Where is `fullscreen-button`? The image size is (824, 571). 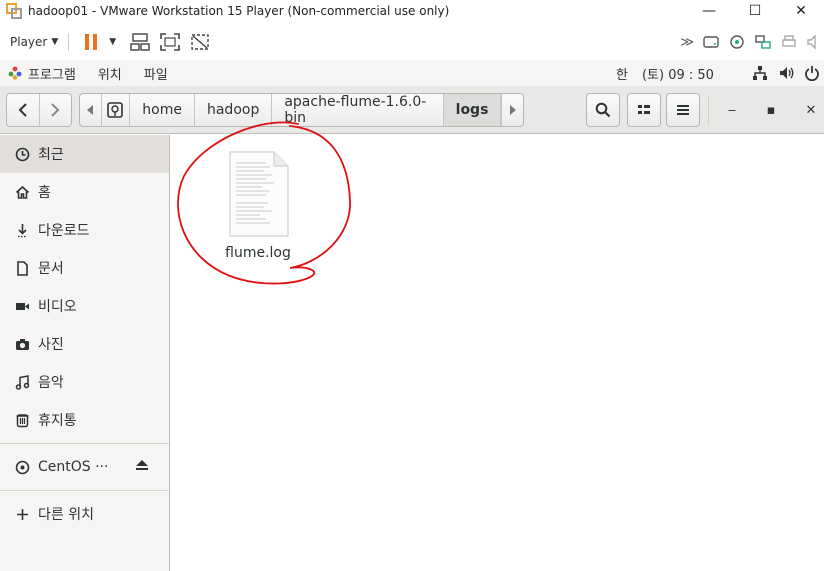 fullscreen-button is located at coordinates (170, 42).